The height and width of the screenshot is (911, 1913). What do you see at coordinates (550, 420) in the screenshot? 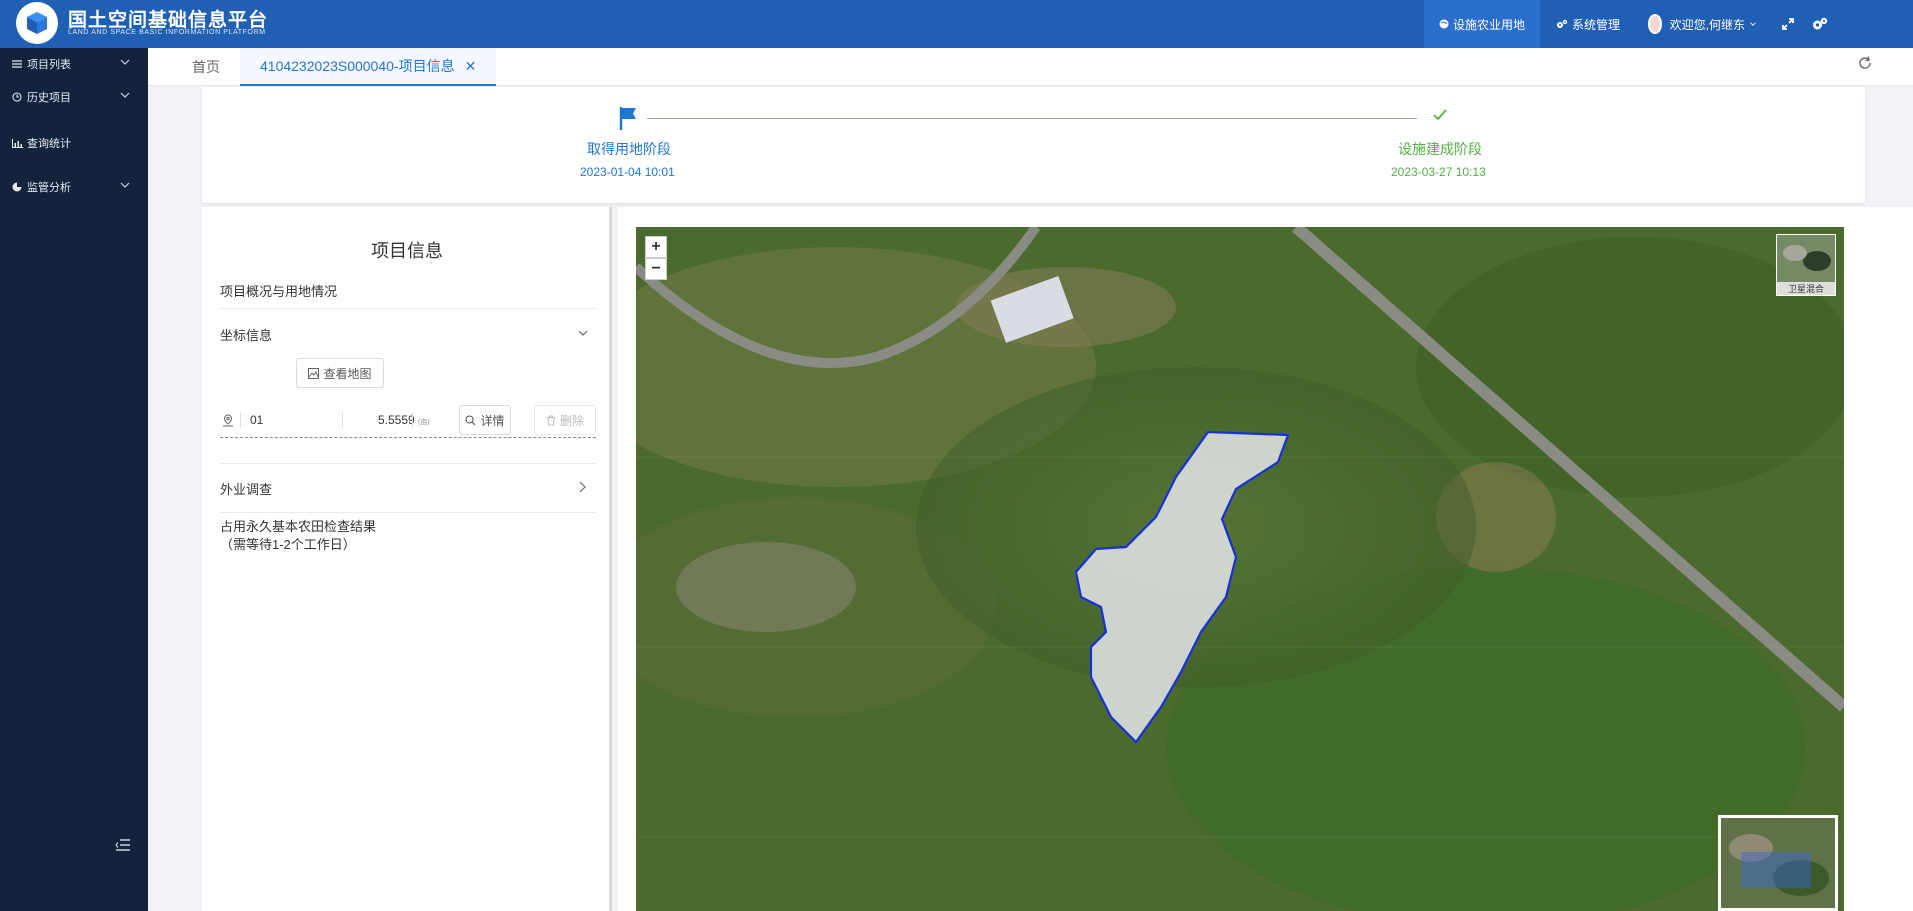
I see `trash-icon` at bounding box center [550, 420].